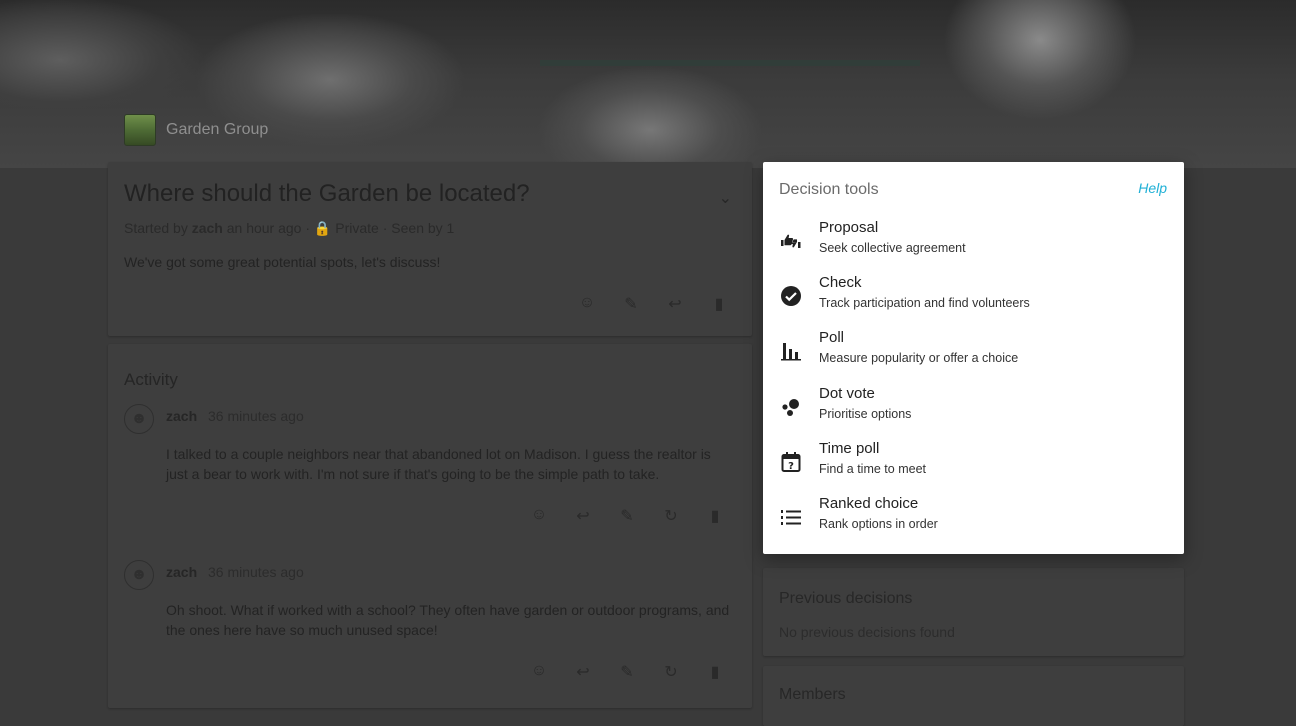 The height and width of the screenshot is (726, 1296). Describe the element at coordinates (869, 503) in the screenshot. I see `tool-name: Ranked choice` at that location.